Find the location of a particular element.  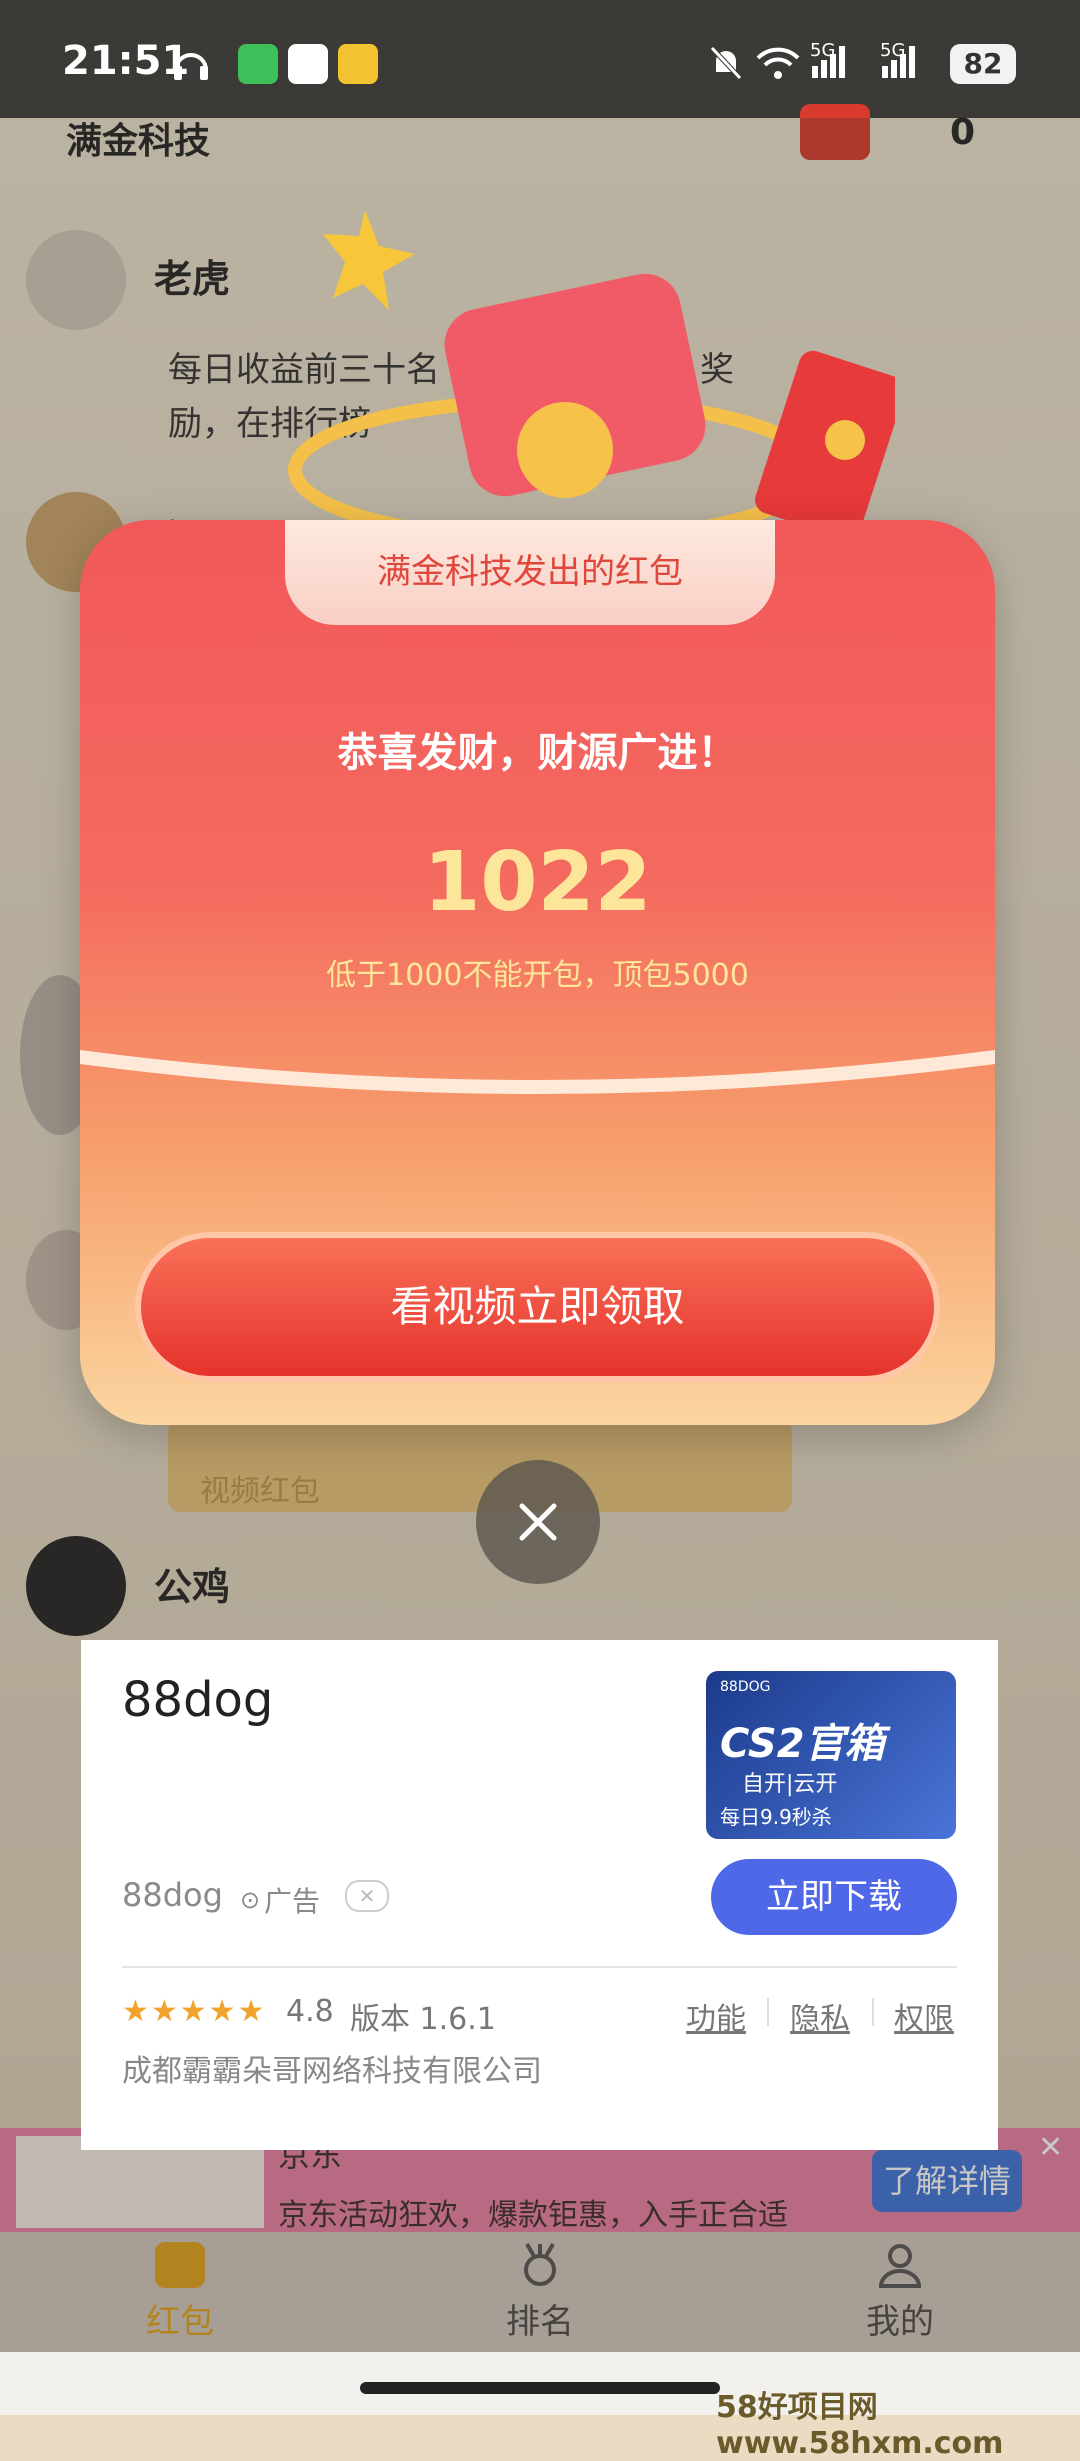

link-features: 功能 is located at coordinates (716, 2016).